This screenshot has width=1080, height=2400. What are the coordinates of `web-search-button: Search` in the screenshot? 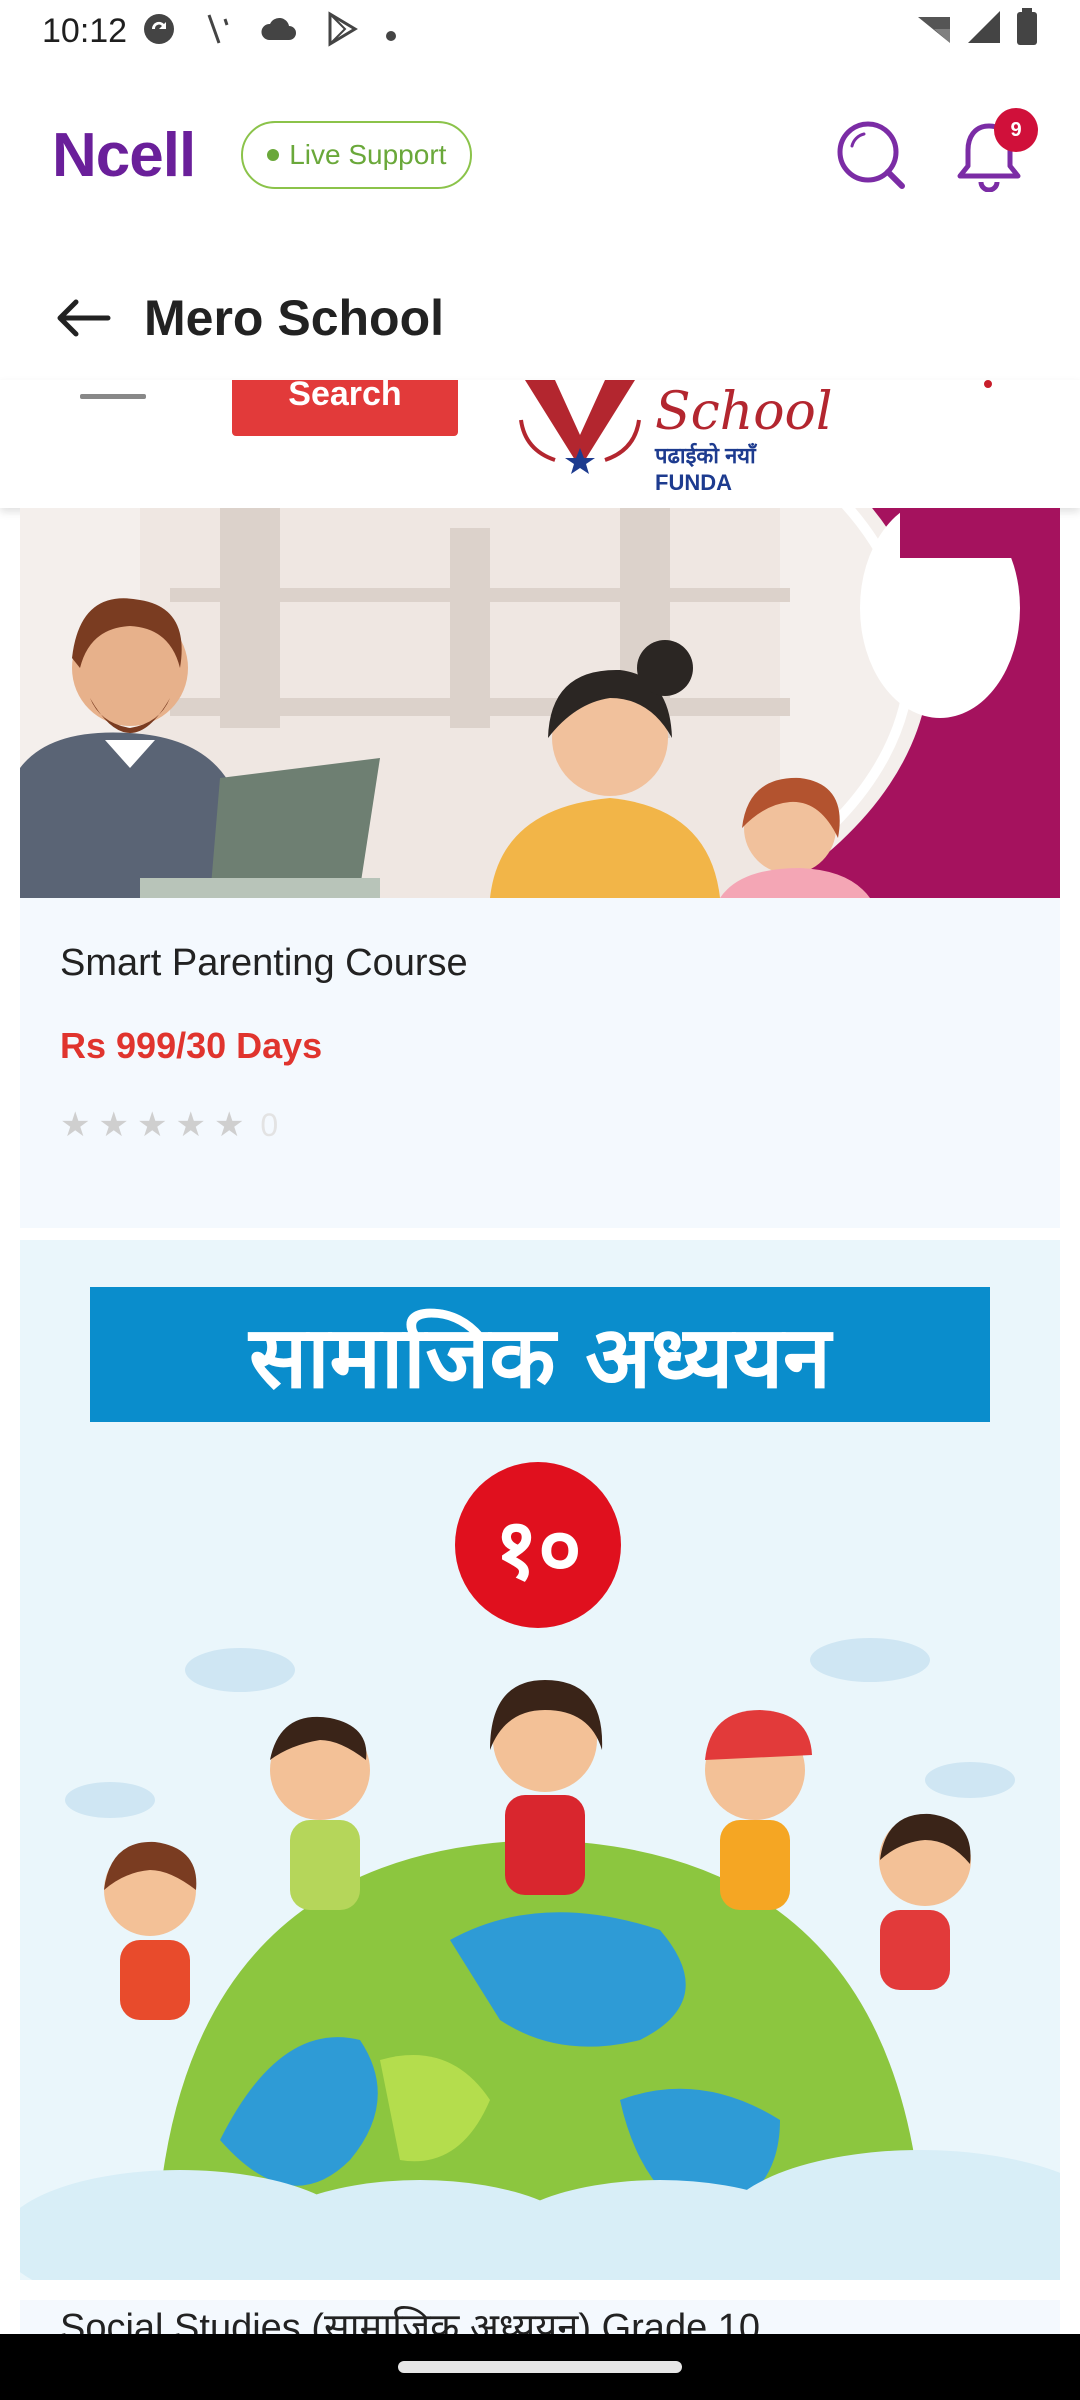 It's located at (345, 408).